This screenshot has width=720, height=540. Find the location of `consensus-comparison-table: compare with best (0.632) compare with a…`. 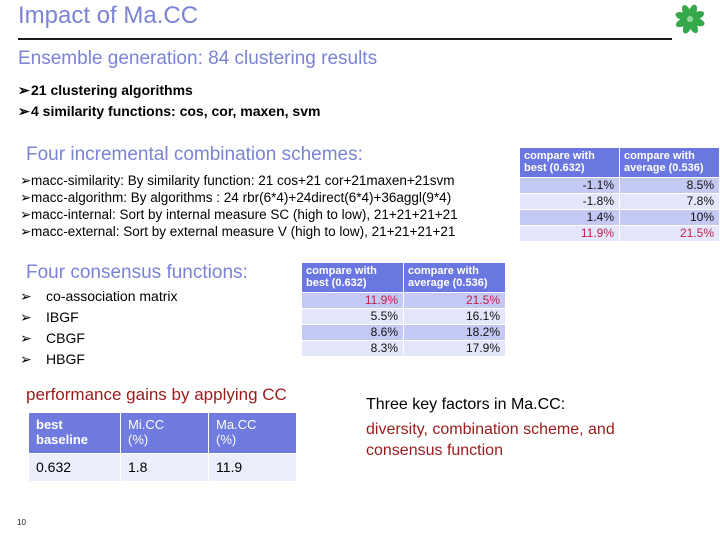

consensus-comparison-table: compare with best (0.632) compare with a… is located at coordinates (403, 309).